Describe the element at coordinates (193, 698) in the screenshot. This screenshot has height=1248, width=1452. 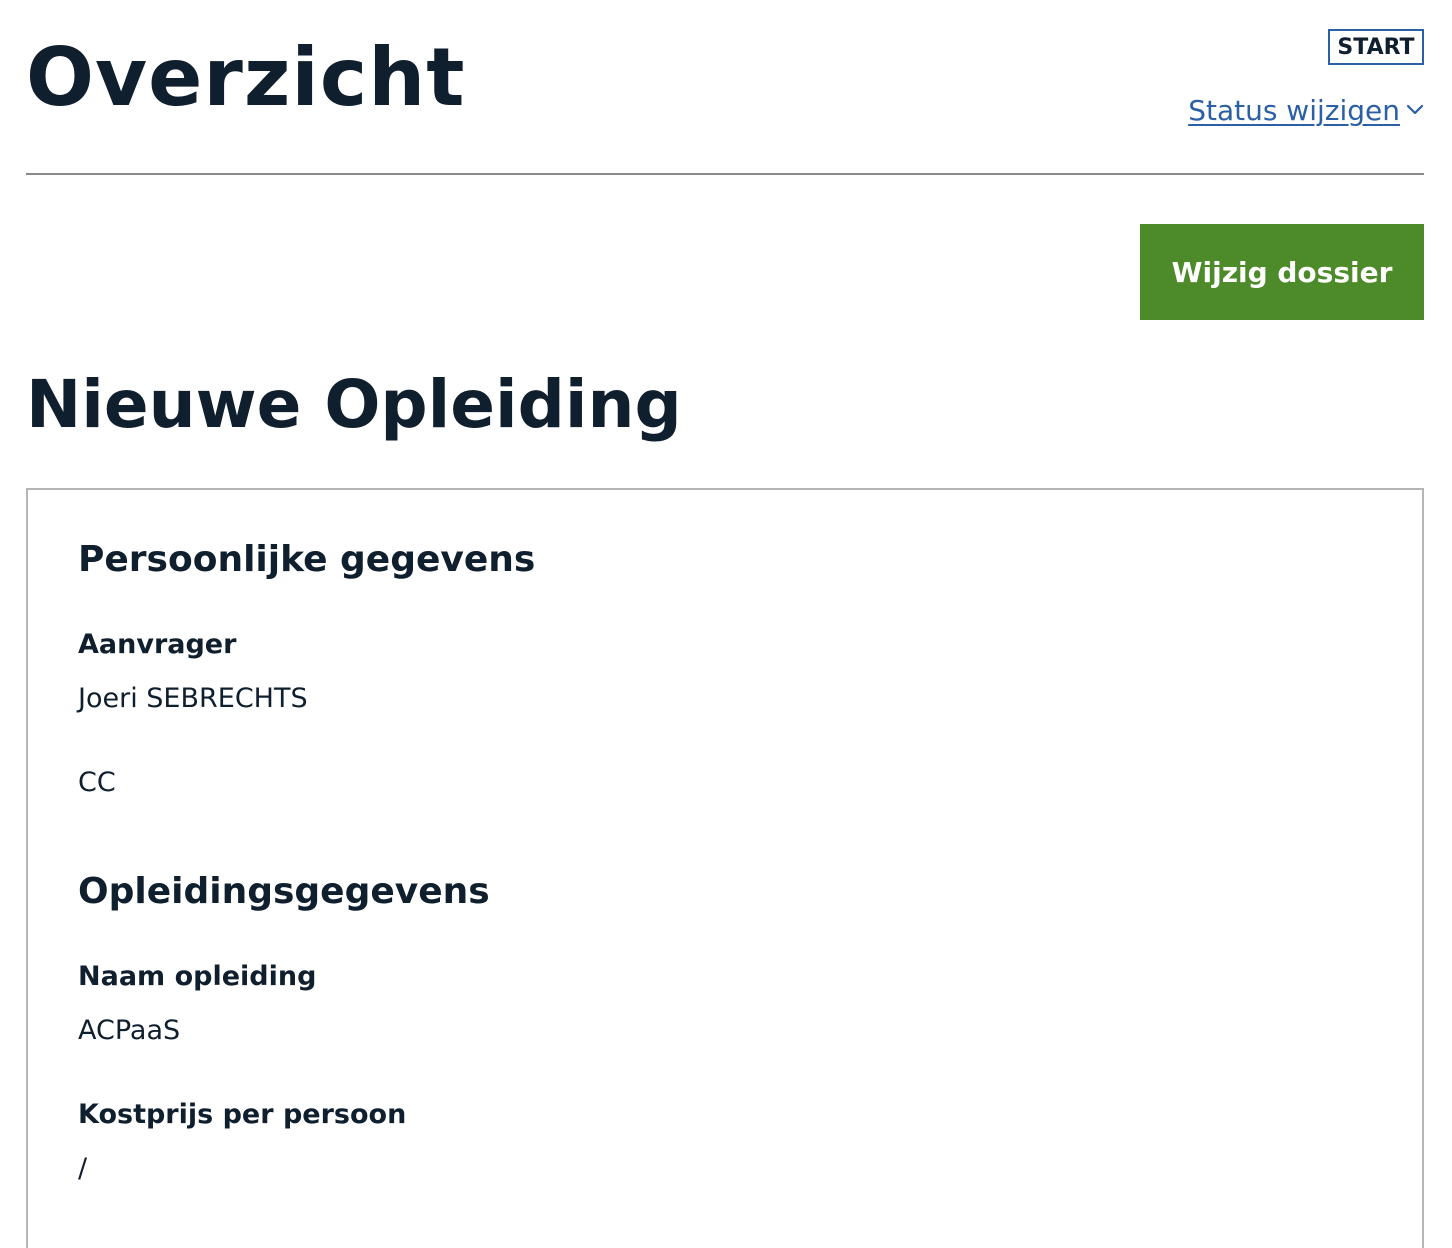
I see `requester-value: Joeri SEBRECHTS` at that location.